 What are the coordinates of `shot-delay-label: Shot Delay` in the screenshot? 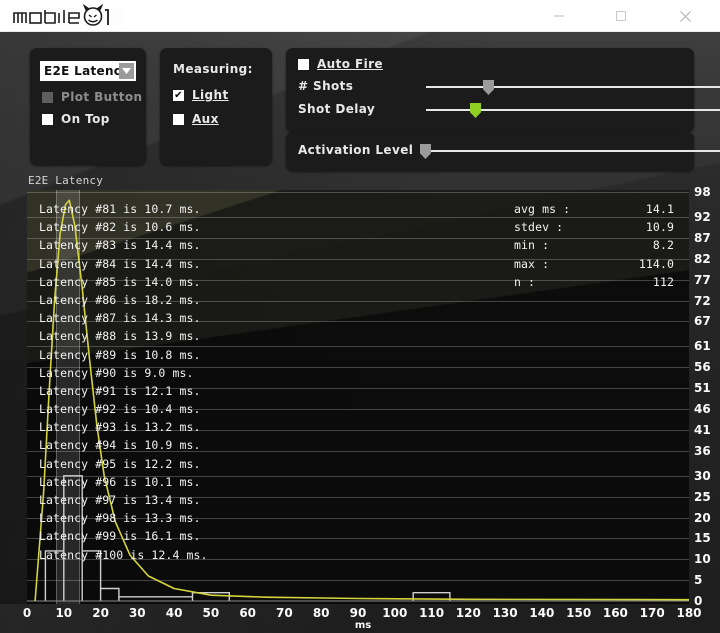 It's located at (337, 109).